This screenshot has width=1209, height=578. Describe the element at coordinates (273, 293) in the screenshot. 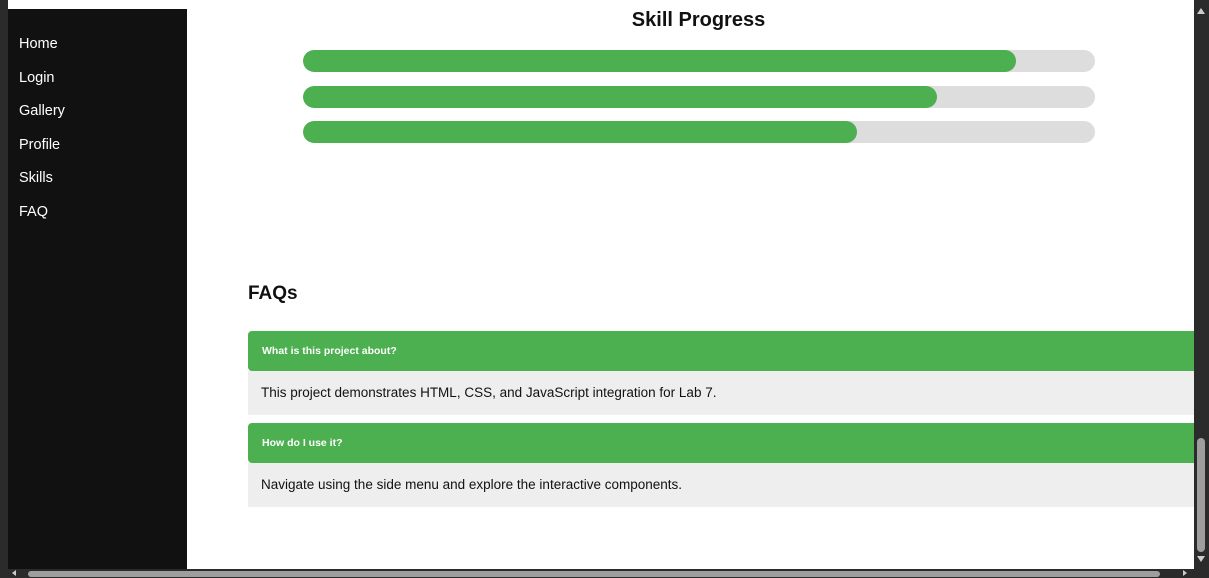

I see `faq-heading: FAQs` at that location.